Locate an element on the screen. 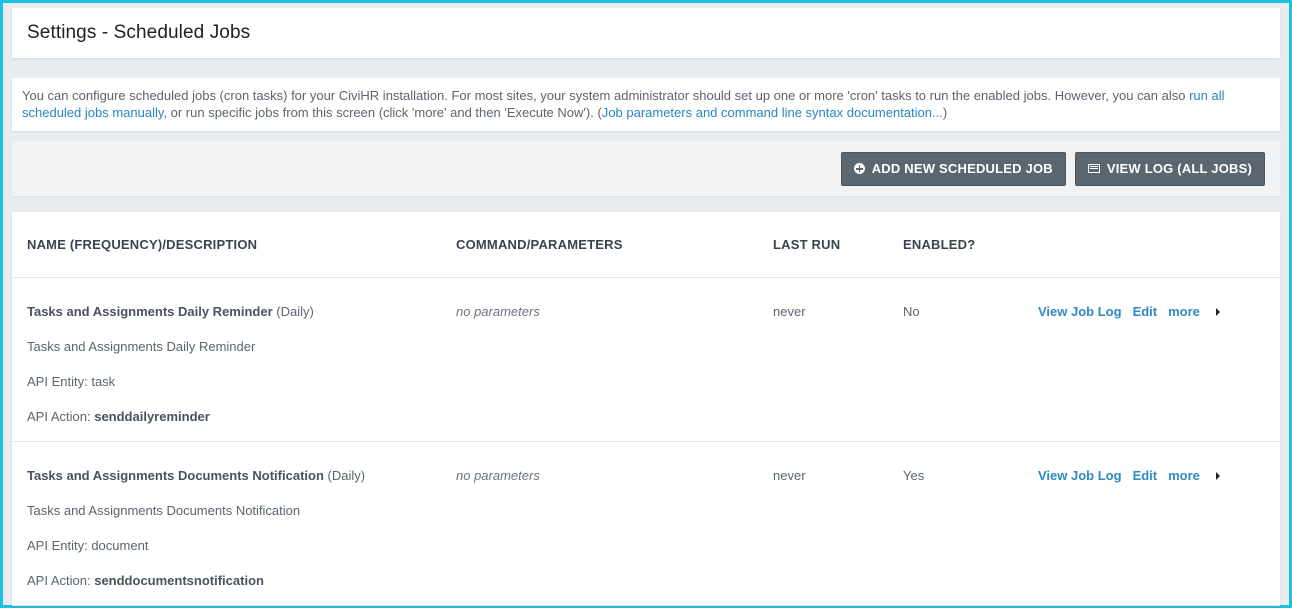  list-icon is located at coordinates (1093, 168).